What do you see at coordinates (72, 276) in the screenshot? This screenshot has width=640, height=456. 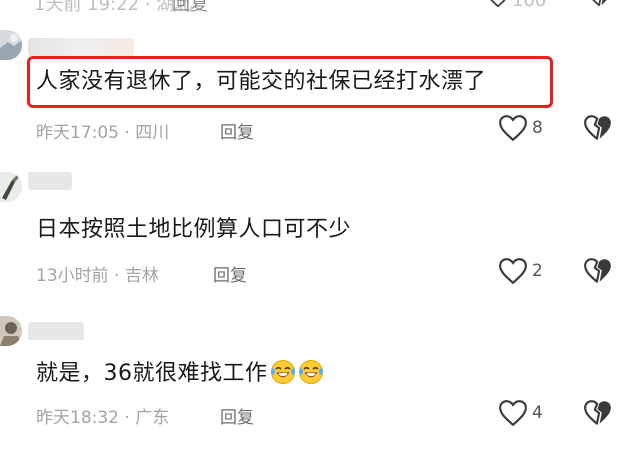 I see `comment-time: 13小时前` at bounding box center [72, 276].